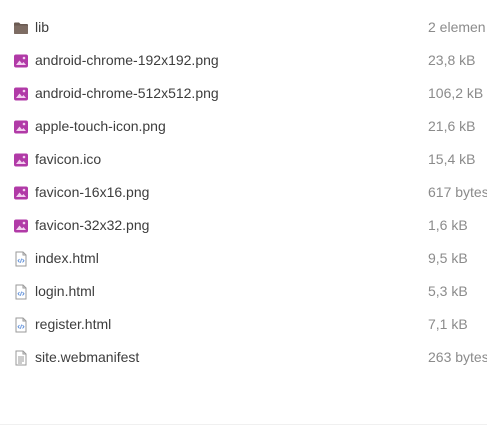 The height and width of the screenshot is (425, 487). I want to click on file-row-index-html: index.html 9,5 kB, so click(243, 258).